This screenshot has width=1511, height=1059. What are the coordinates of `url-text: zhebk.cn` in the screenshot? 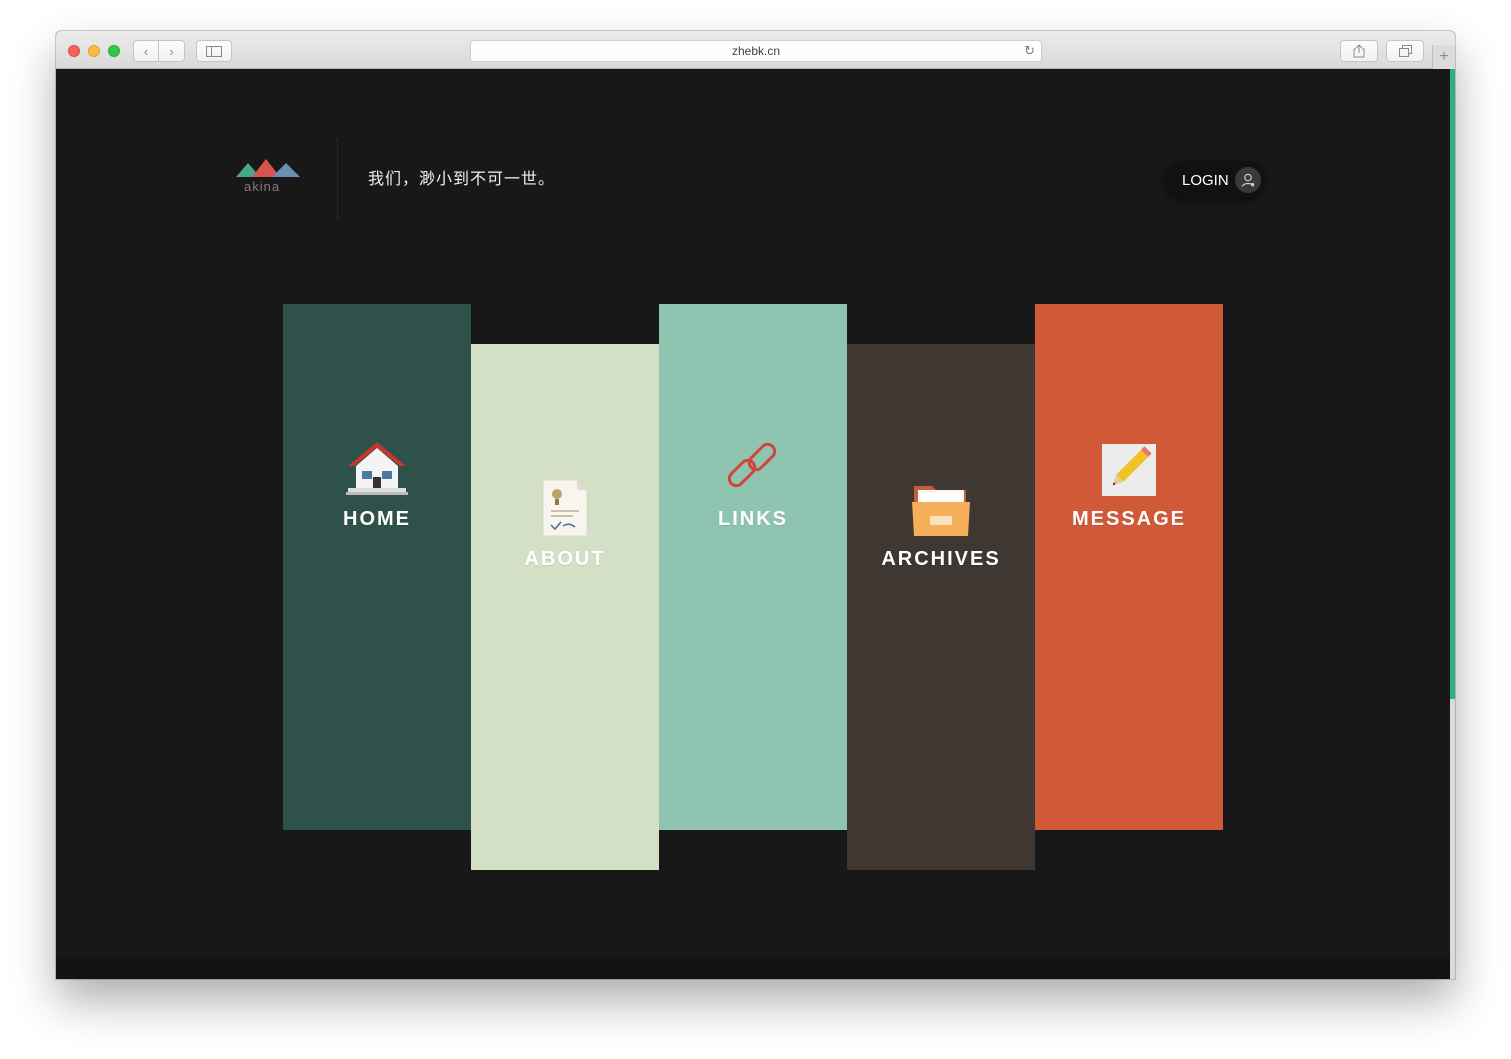 It's located at (756, 51).